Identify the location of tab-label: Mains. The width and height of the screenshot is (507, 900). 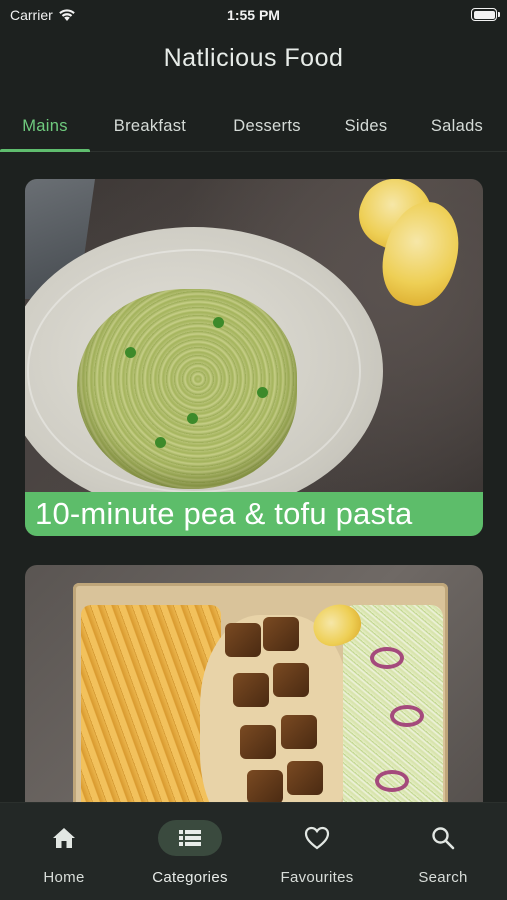
(45, 125).